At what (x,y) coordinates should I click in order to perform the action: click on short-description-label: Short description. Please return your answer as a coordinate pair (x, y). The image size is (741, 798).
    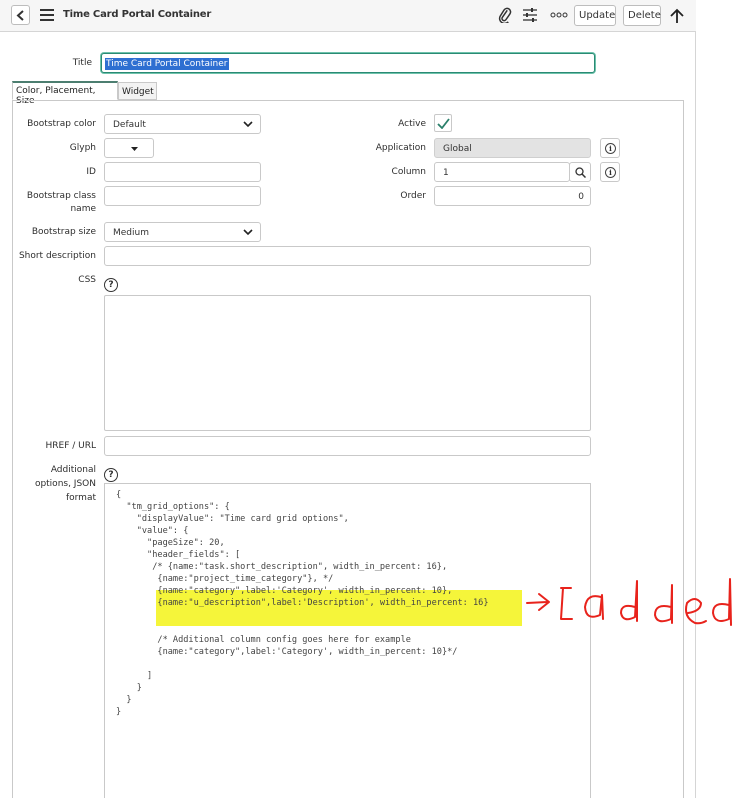
    Looking at the image, I should click on (57, 256).